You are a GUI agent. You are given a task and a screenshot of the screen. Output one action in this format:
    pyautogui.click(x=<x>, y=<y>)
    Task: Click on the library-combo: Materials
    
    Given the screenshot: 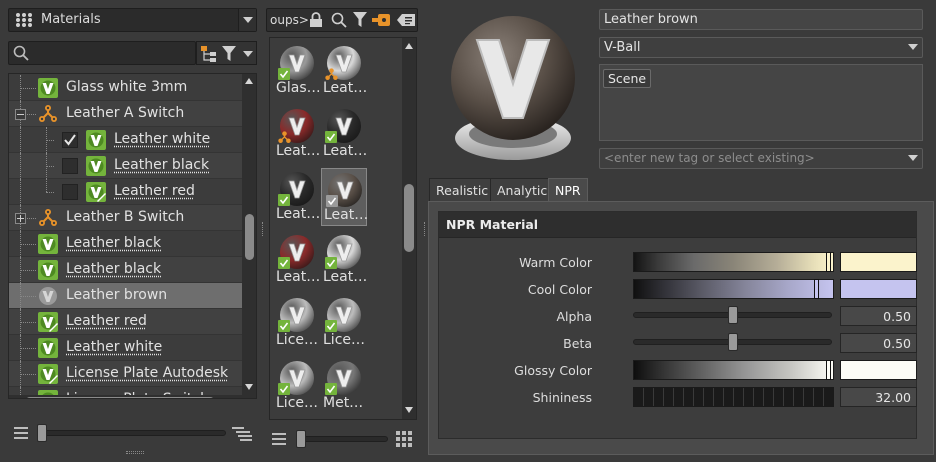 What is the action you would take?
    pyautogui.click(x=132, y=20)
    